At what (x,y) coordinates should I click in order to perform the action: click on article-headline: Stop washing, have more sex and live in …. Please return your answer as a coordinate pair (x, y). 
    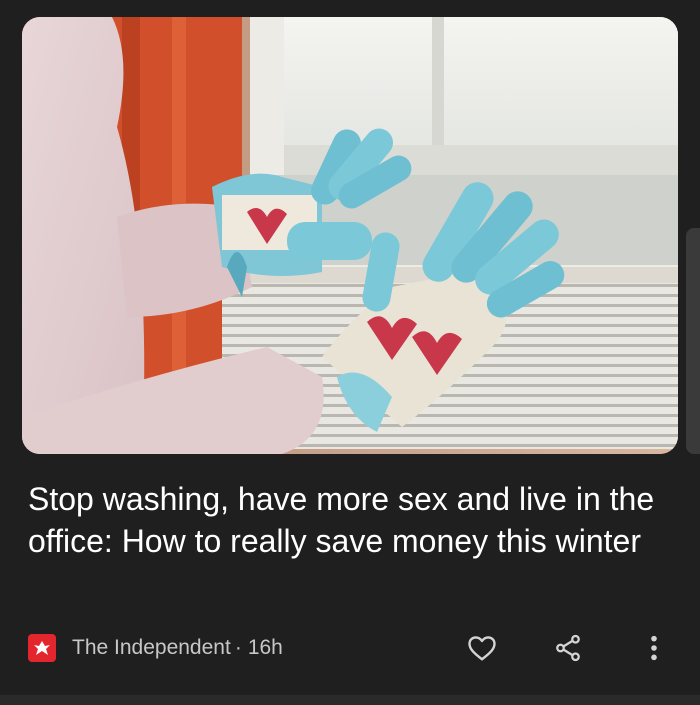
    Looking at the image, I should click on (348, 520).